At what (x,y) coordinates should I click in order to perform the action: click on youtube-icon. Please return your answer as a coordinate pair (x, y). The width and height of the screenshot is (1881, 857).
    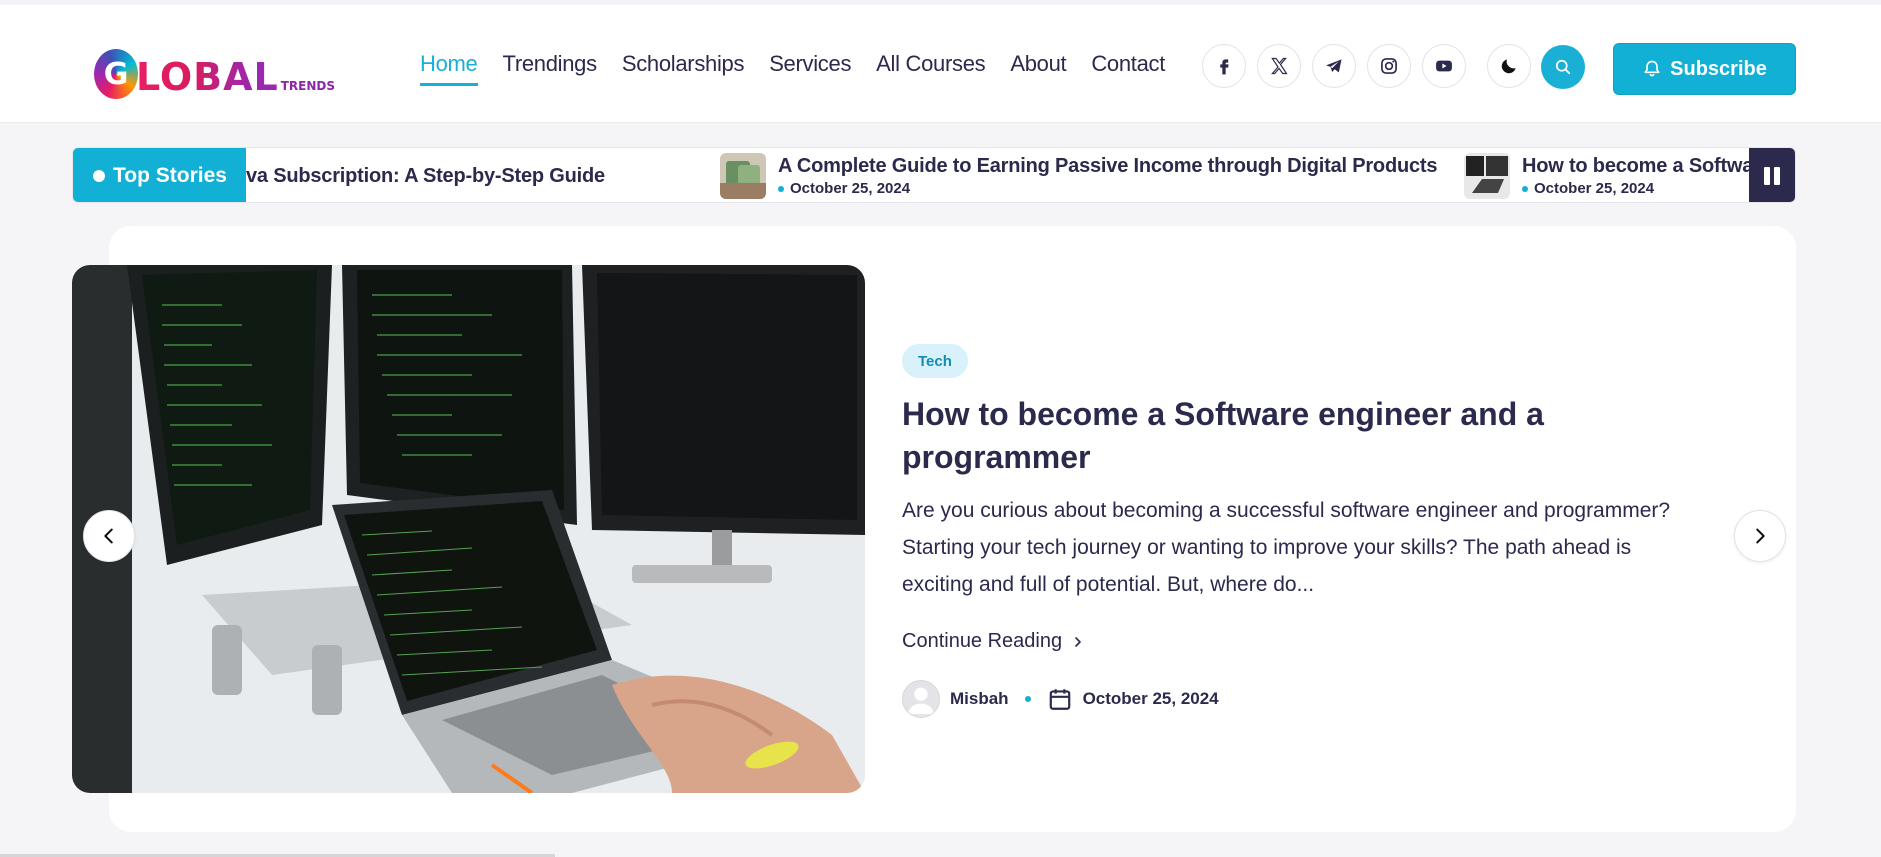
    Looking at the image, I should click on (1444, 66).